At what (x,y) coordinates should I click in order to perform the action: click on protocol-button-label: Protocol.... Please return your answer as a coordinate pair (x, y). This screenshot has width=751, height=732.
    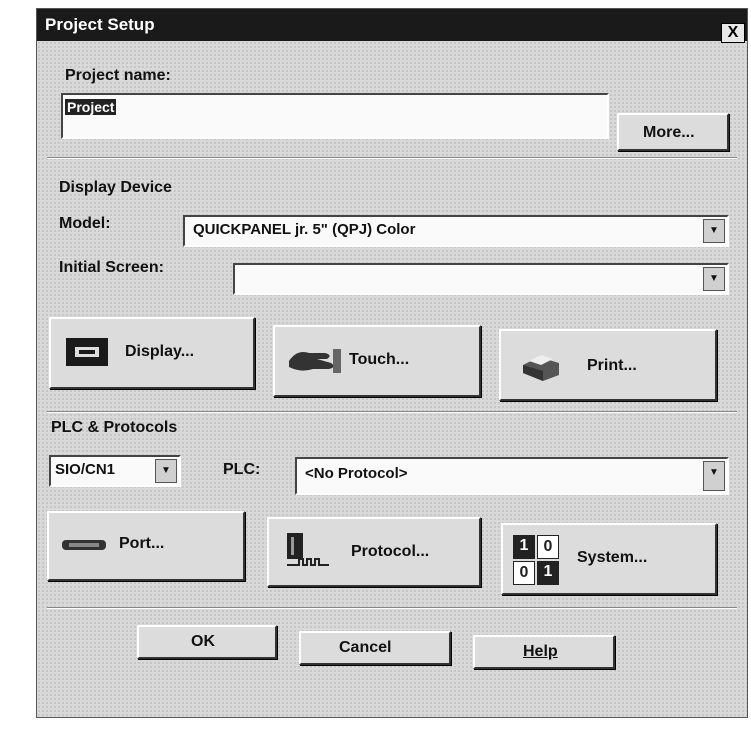
    Looking at the image, I should click on (390, 551).